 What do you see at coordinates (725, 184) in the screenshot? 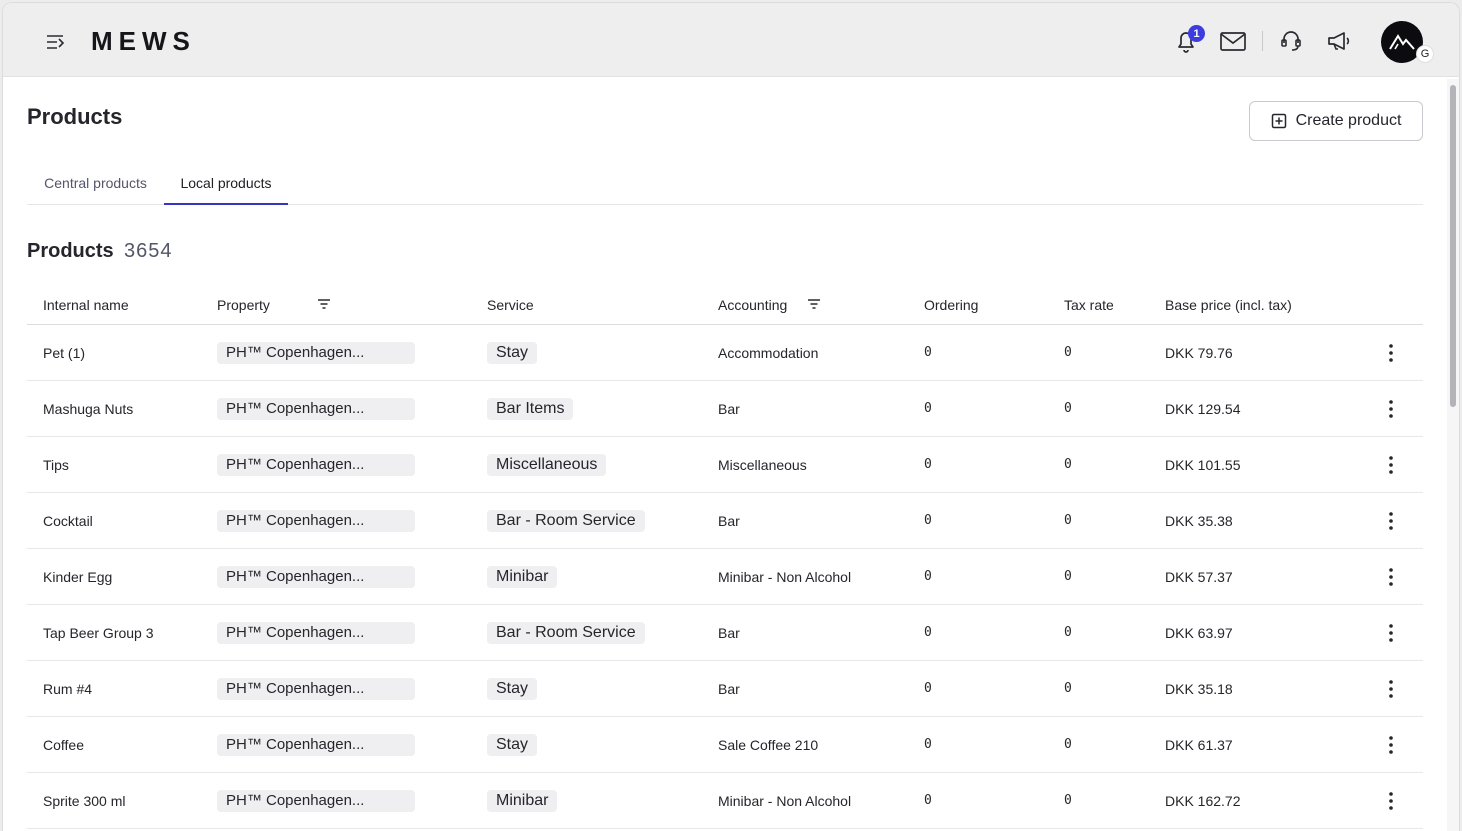
I see `product-tabs: Central products Local products` at bounding box center [725, 184].